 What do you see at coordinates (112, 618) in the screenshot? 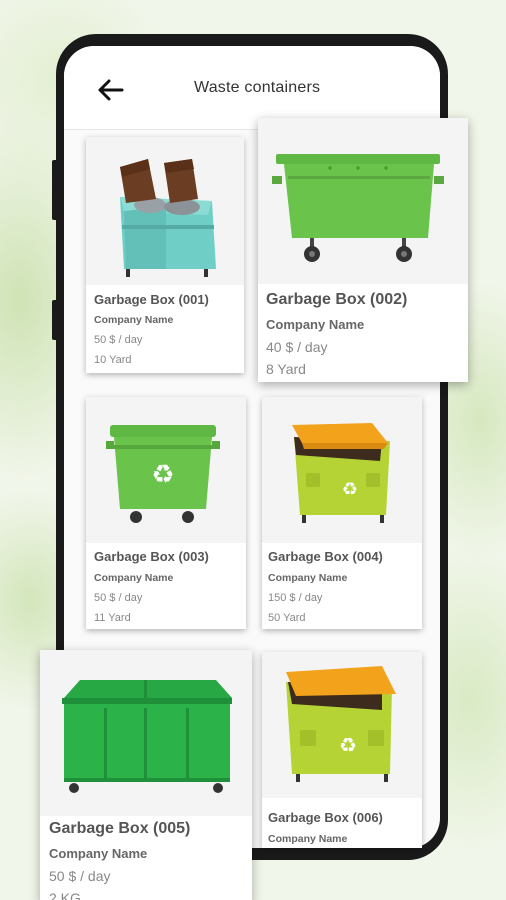
I see `container-size: 11 Yard` at bounding box center [112, 618].